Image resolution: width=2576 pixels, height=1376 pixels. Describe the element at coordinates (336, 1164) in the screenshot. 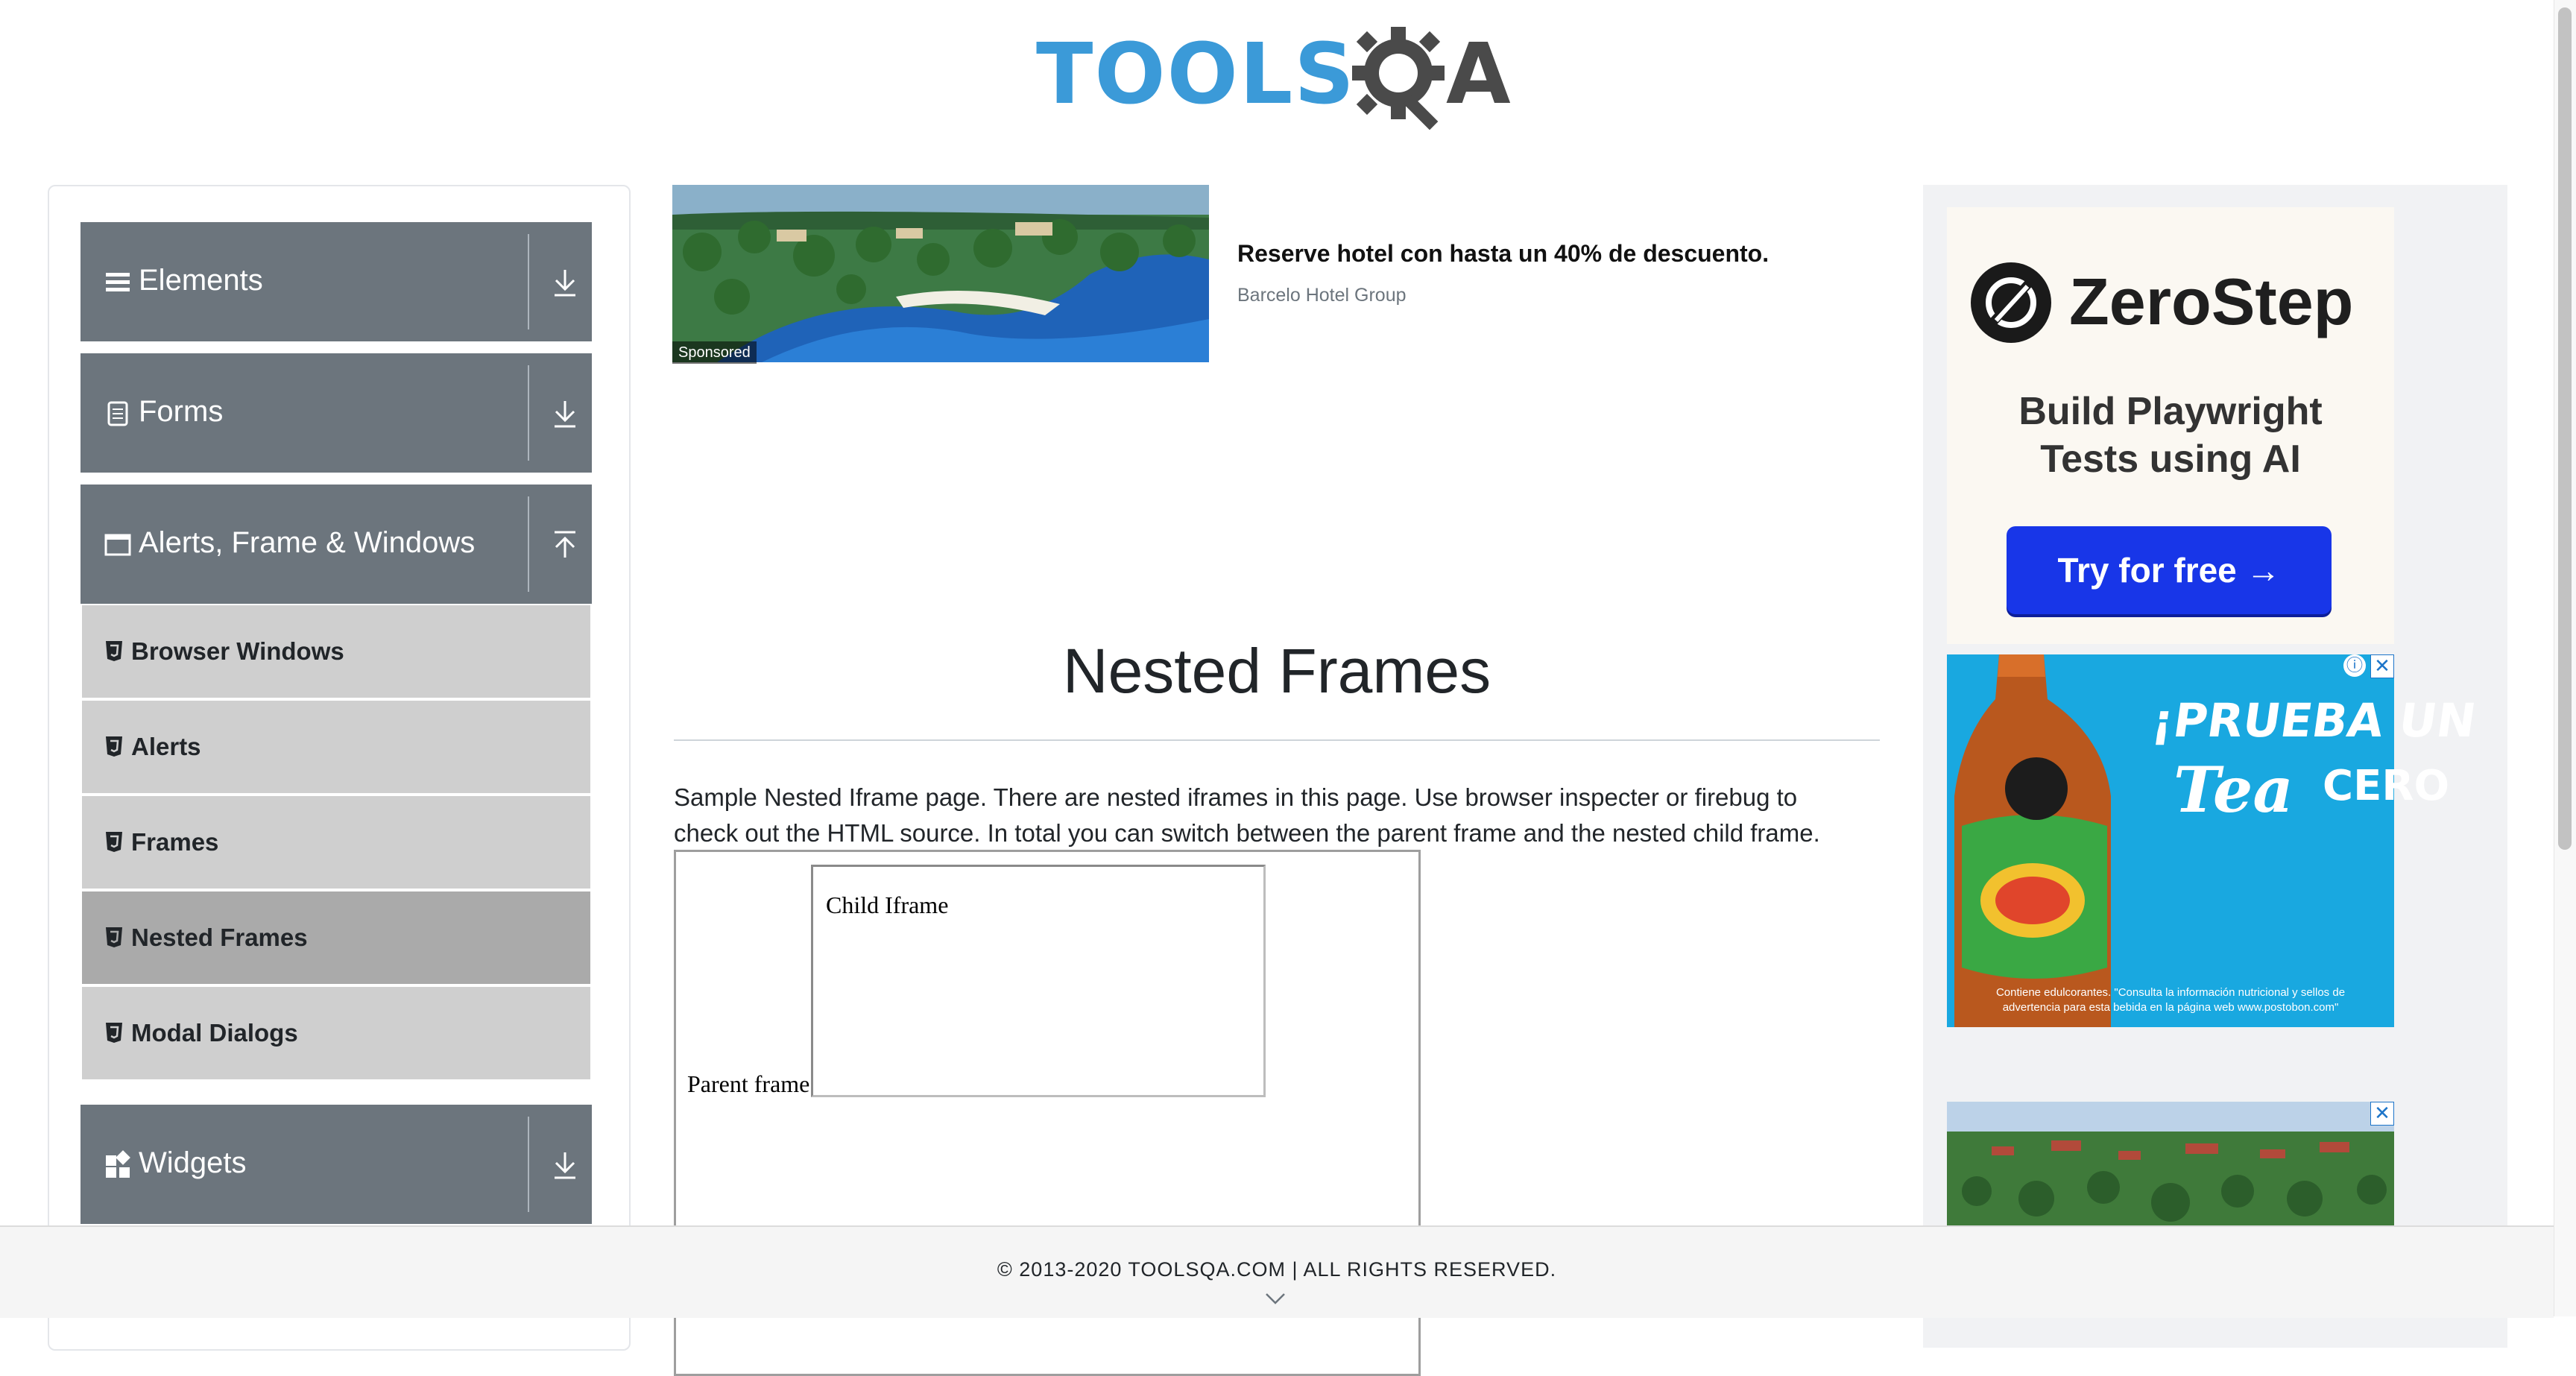

I see `sidebar-group-widgets: Widgets` at that location.